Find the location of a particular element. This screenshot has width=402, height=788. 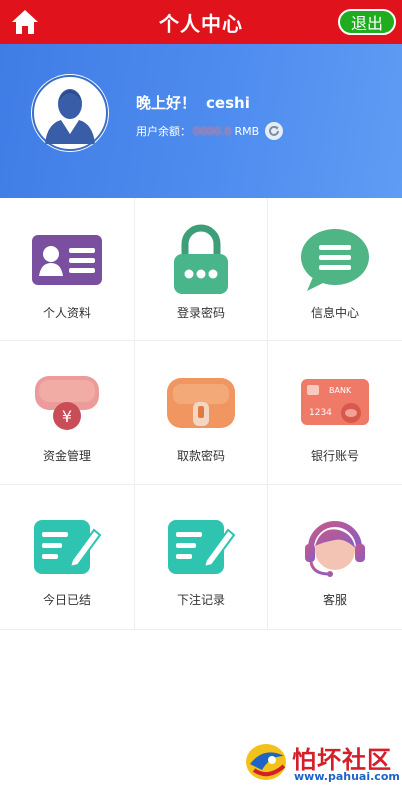

user-avatar-icon is located at coordinates (70, 113).